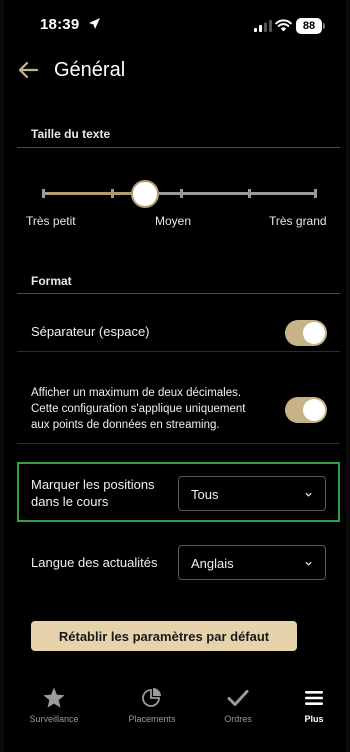  What do you see at coordinates (164, 636) in the screenshot?
I see `reset-defaults-button: Rétablir les paramètres par défaut` at bounding box center [164, 636].